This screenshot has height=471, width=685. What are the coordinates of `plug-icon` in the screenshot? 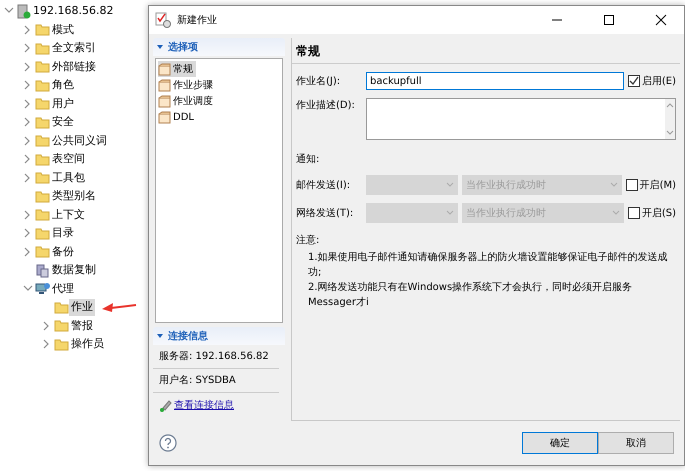 It's located at (165, 405).